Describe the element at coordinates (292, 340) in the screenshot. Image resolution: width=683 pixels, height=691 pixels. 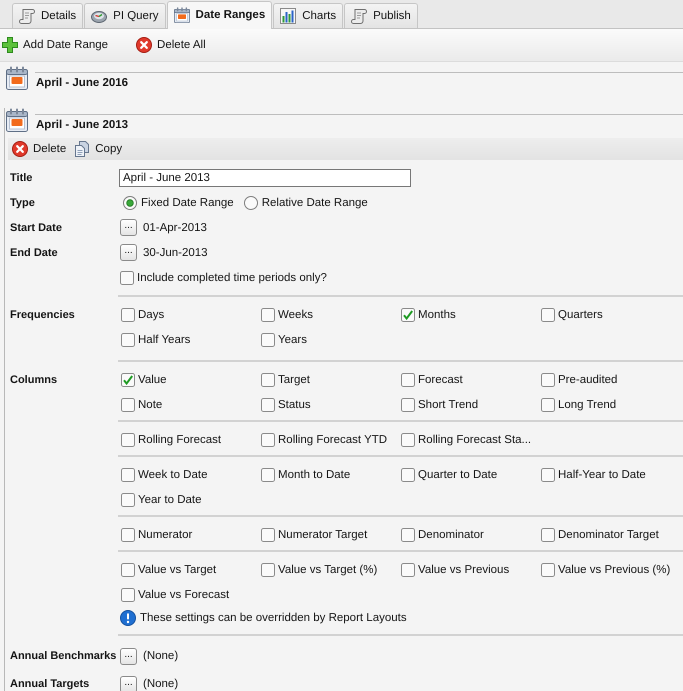
I see `checkbox-label: Years` at that location.